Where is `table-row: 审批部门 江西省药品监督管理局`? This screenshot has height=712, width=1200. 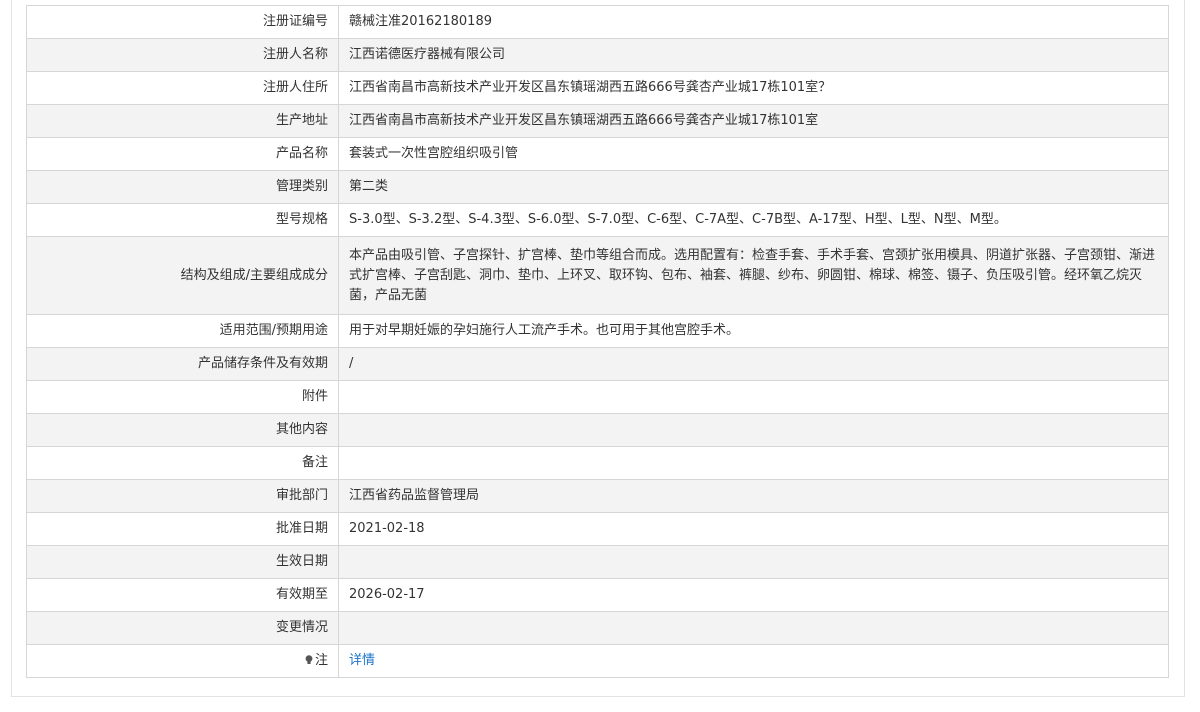
table-row: 审批部门 江西省药品监督管理局 is located at coordinates (597, 496).